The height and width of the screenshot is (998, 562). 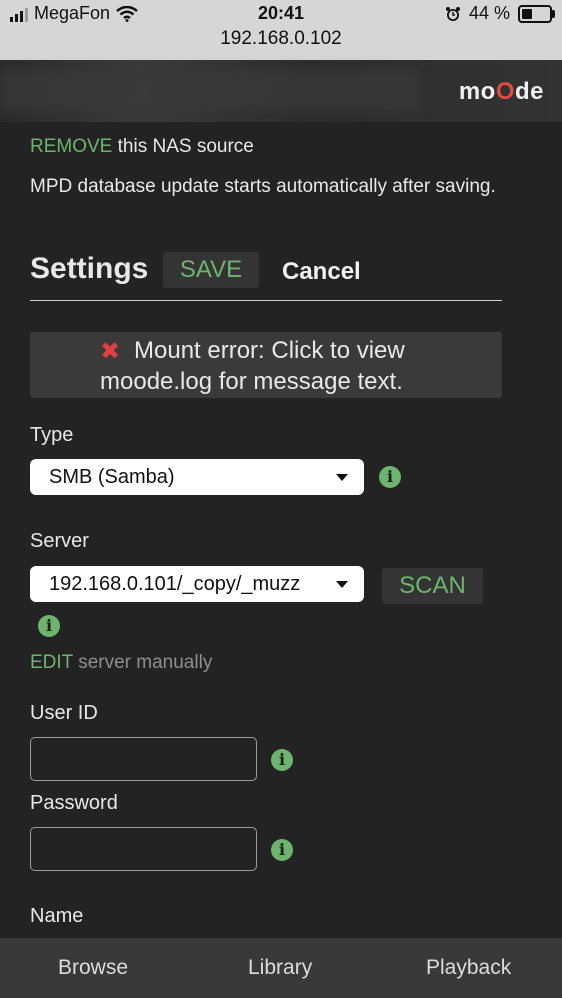 I want to click on bottom-tab-bar: Browse Library Playback, so click(x=281, y=968).